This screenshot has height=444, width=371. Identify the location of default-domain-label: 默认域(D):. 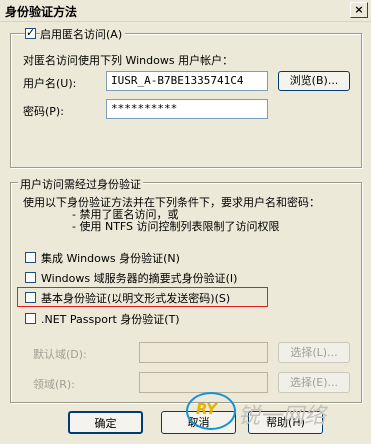
(60, 354).